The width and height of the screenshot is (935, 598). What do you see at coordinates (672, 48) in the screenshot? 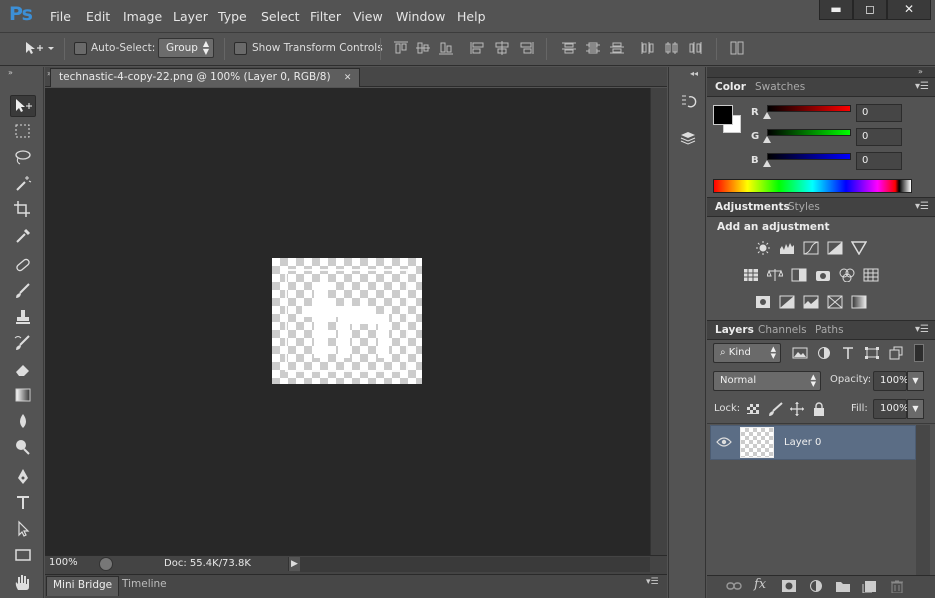
I see `distribute-horizontal-center-icon` at bounding box center [672, 48].